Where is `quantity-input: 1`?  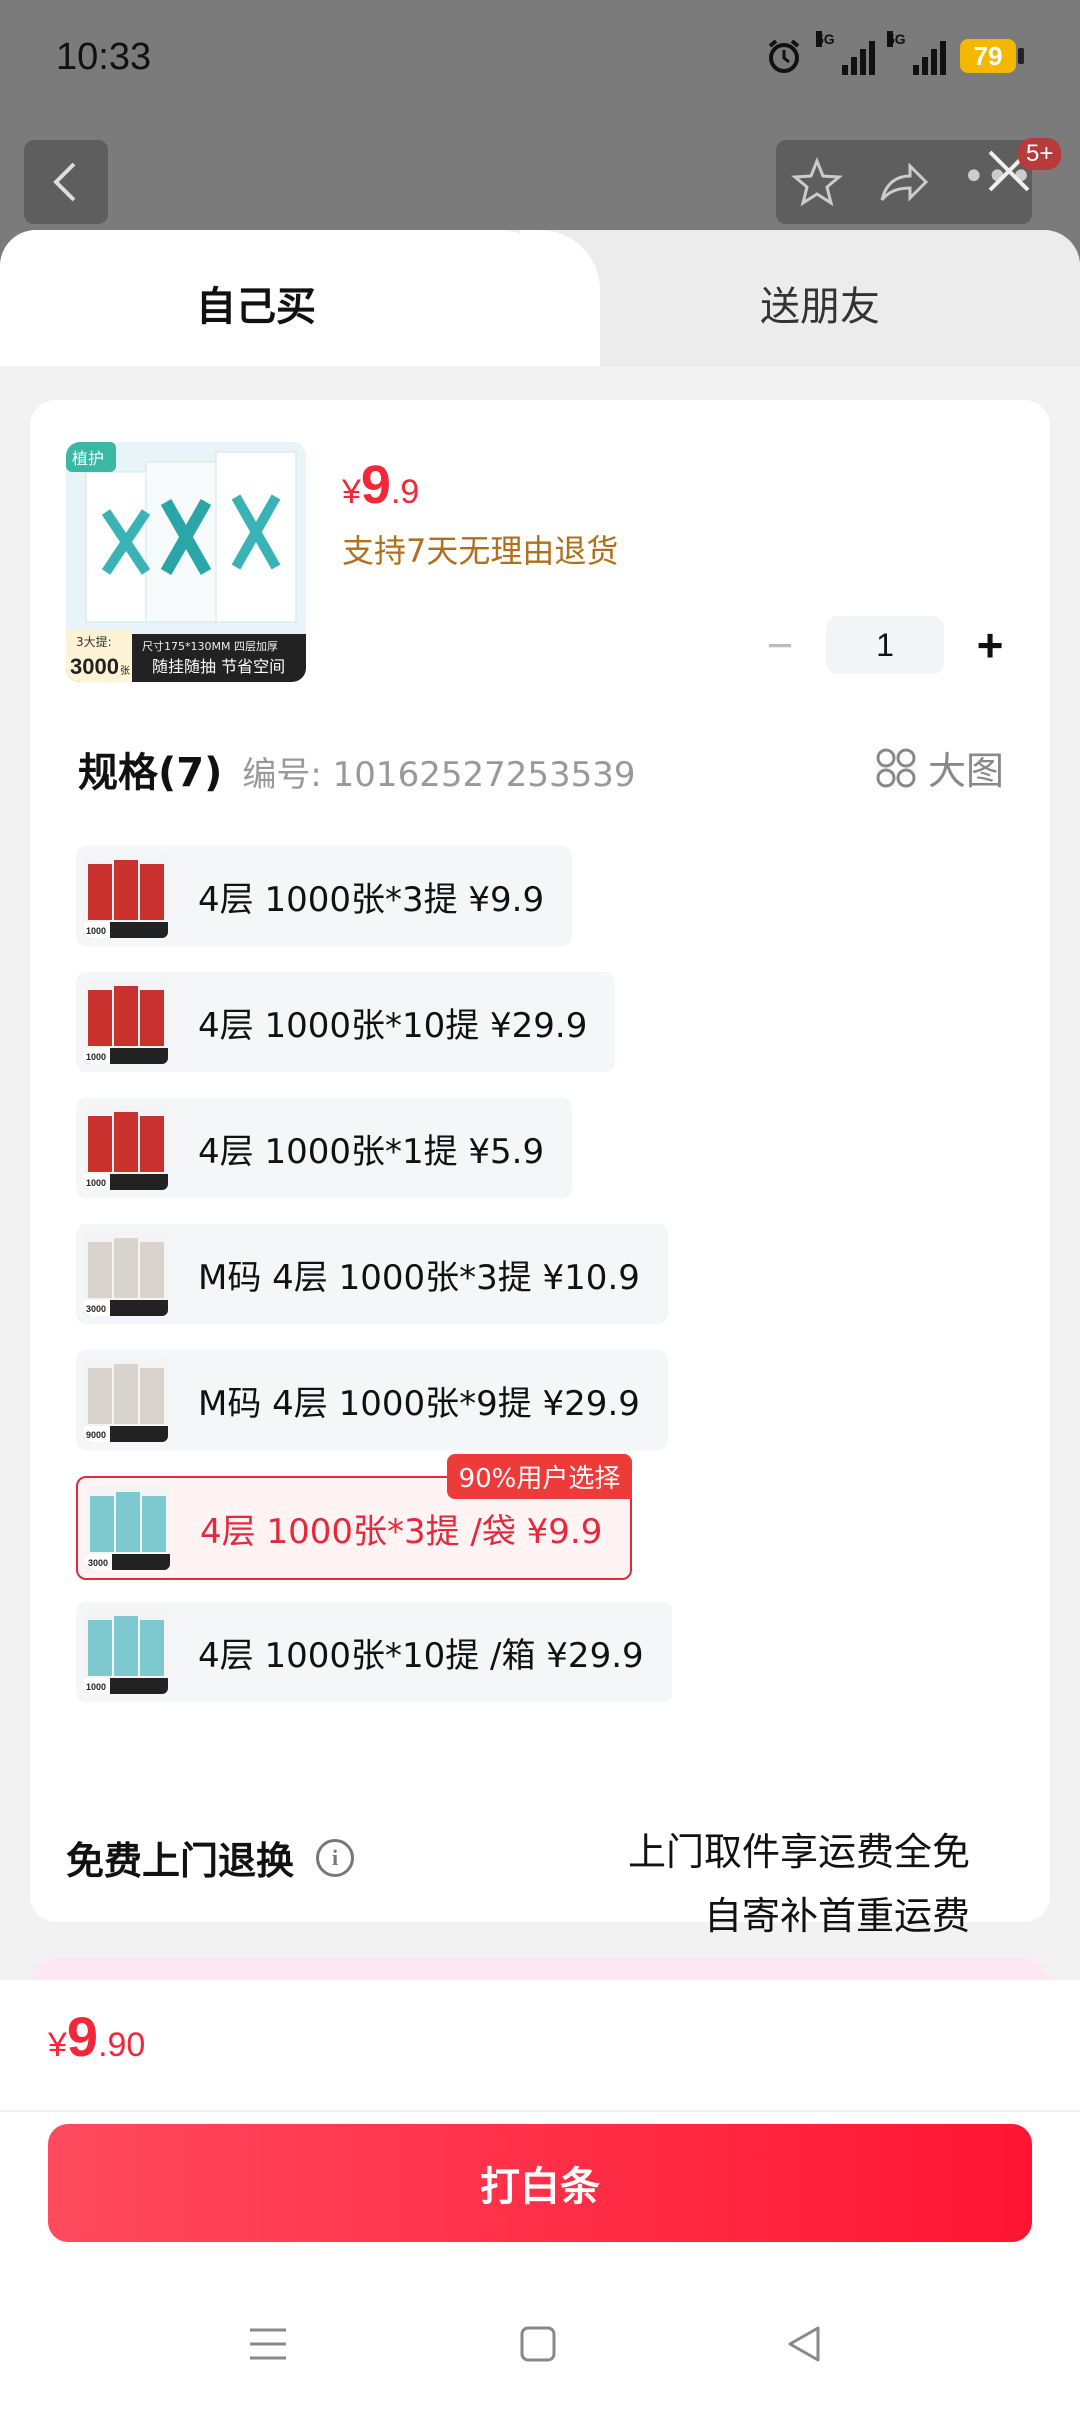
quantity-input: 1 is located at coordinates (885, 645).